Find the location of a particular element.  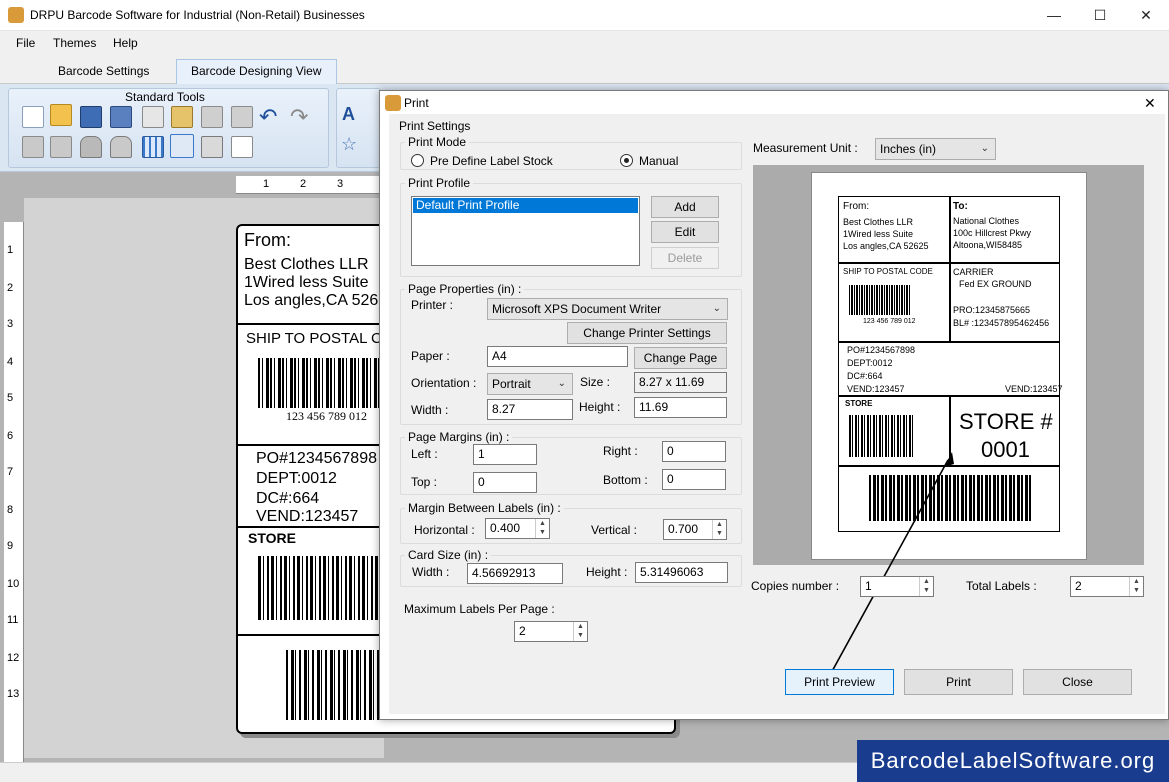

add-profile-button: Add is located at coordinates (685, 207).